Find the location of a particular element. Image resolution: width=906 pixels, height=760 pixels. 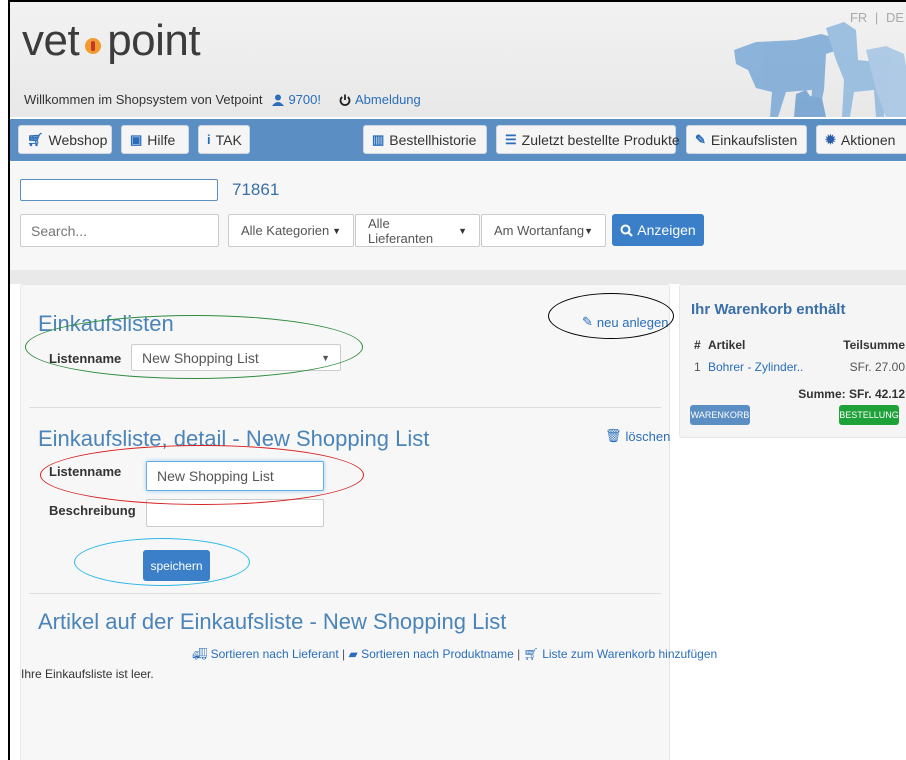

logout-link: Abmeldung is located at coordinates (380, 99).